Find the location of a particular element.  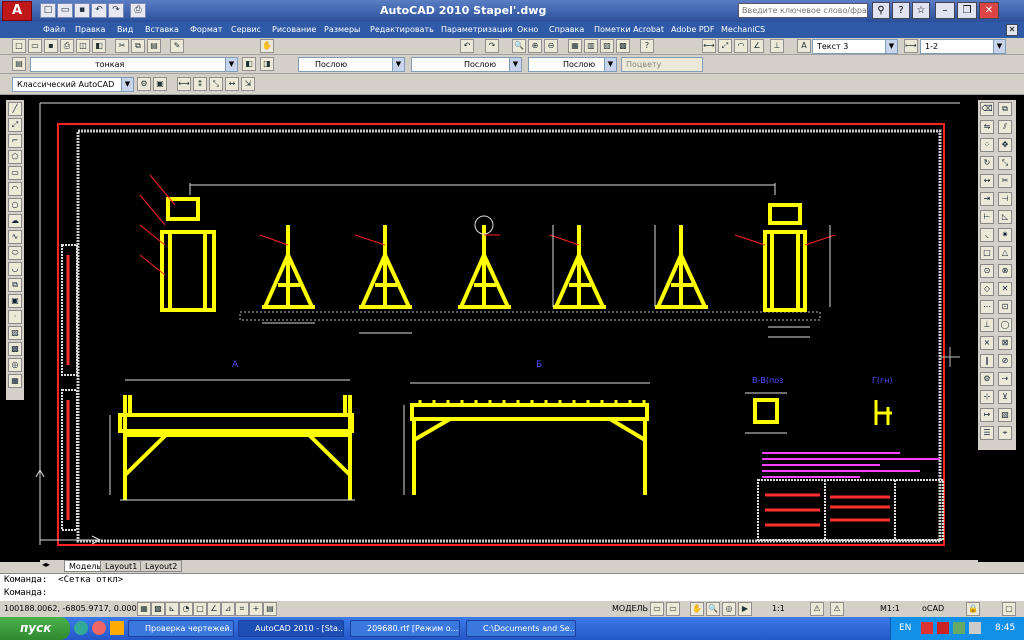

folder-launch-icon is located at coordinates (117, 628).